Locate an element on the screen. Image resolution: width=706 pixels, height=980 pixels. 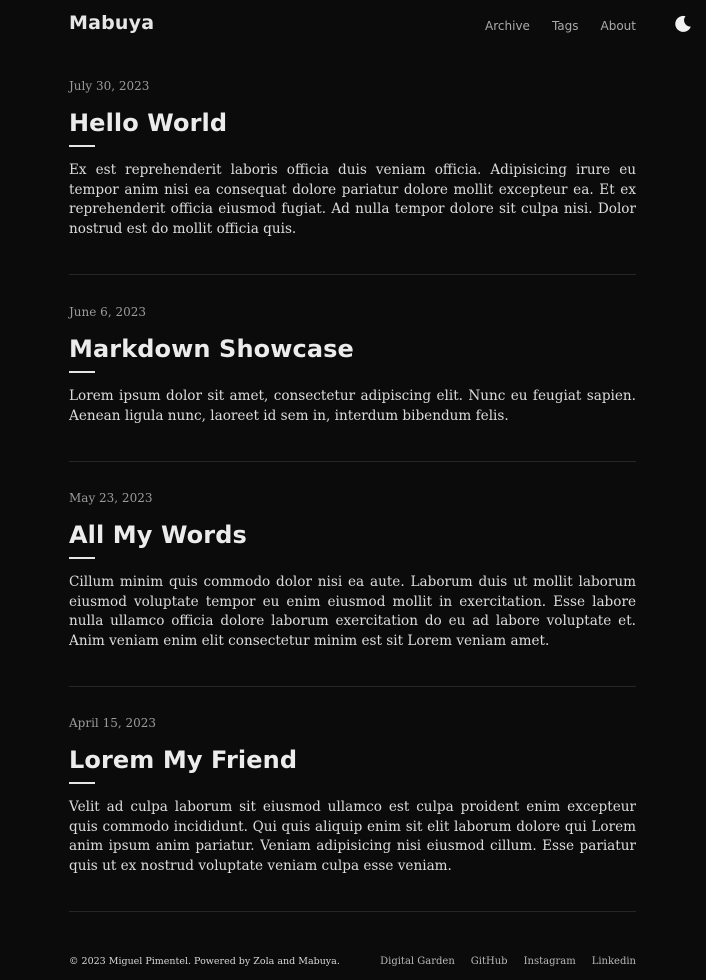
post-date: July 30, 2023 is located at coordinates (109, 86).